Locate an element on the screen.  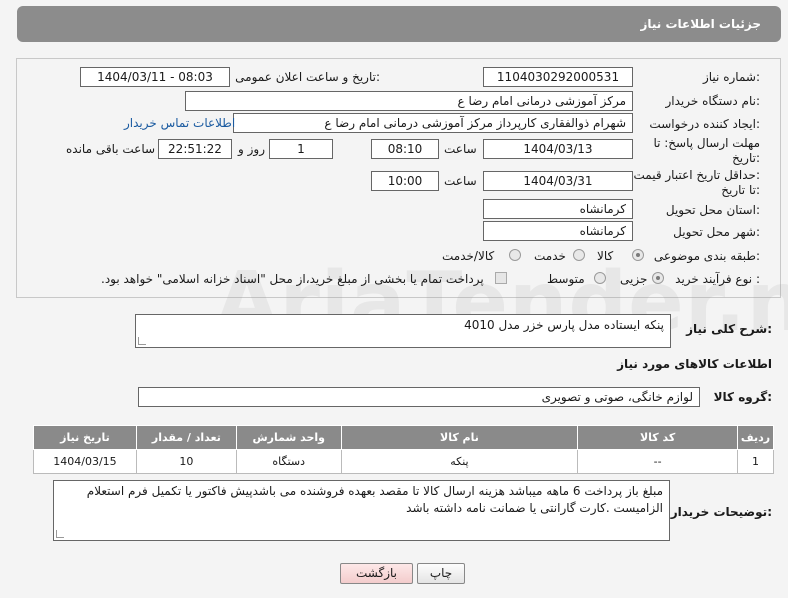
purchase-type-label: نوع فرآیند خرید : is located at coordinates (717, 279).